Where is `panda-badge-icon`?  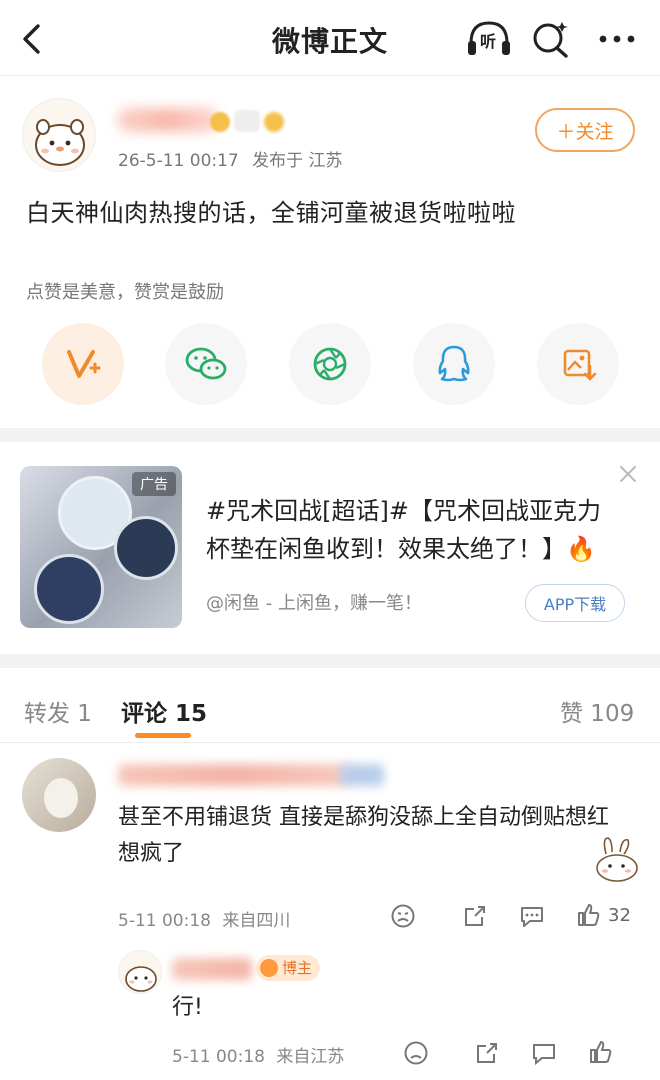 panda-badge-icon is located at coordinates (247, 121).